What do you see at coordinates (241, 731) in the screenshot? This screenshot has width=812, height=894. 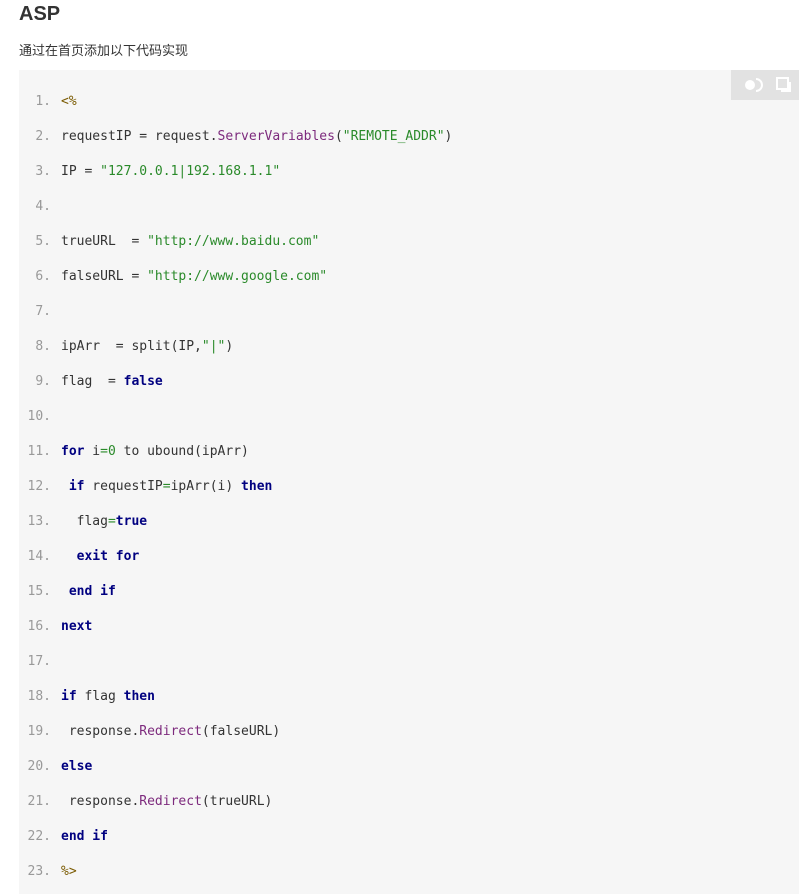 I see `code-token: (falseURL)` at bounding box center [241, 731].